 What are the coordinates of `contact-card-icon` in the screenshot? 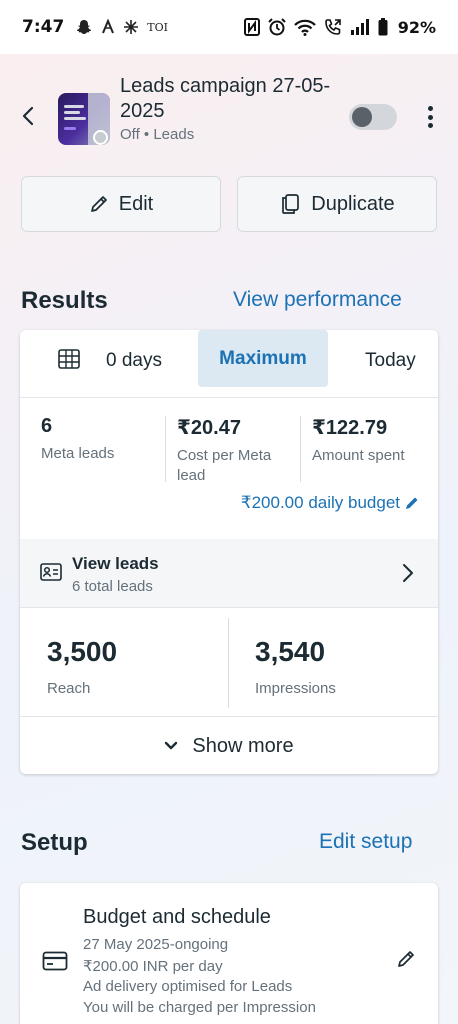 It's located at (51, 574).